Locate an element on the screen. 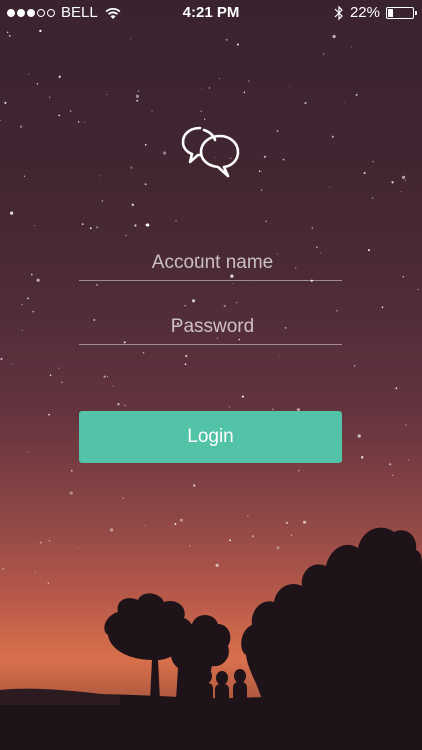  battery-percent: 22% is located at coordinates (364, 12).